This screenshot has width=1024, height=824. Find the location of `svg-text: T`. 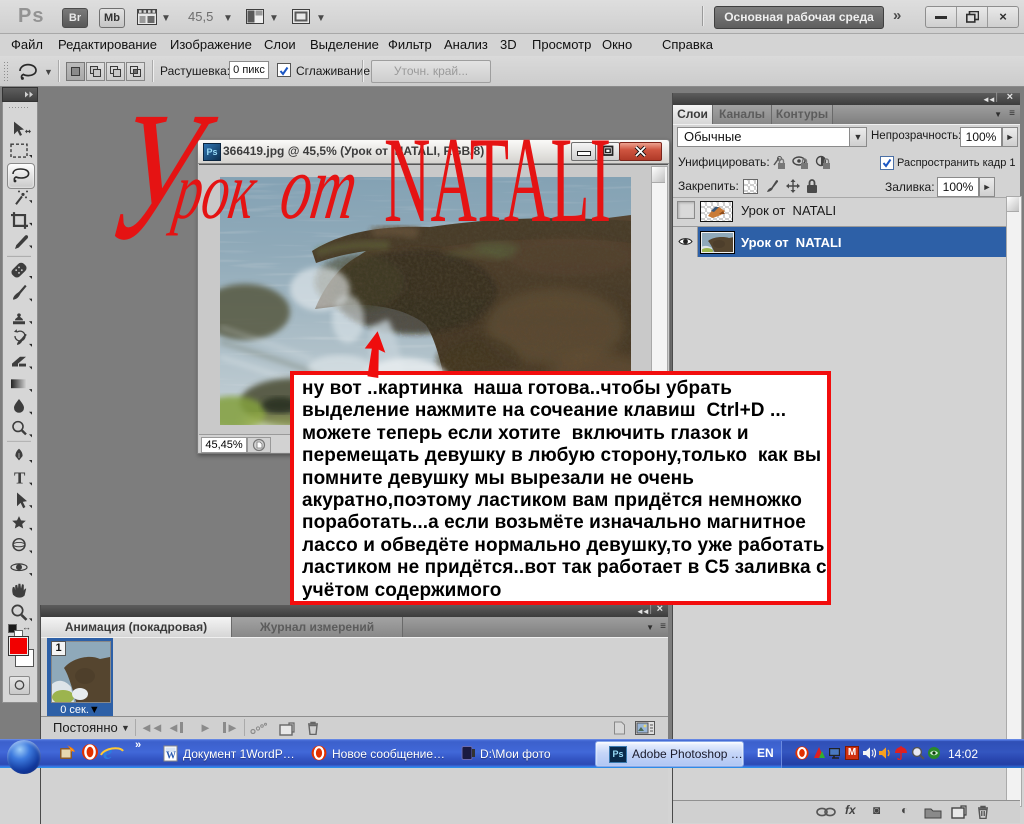

svg-text: T is located at coordinates (19, 478).